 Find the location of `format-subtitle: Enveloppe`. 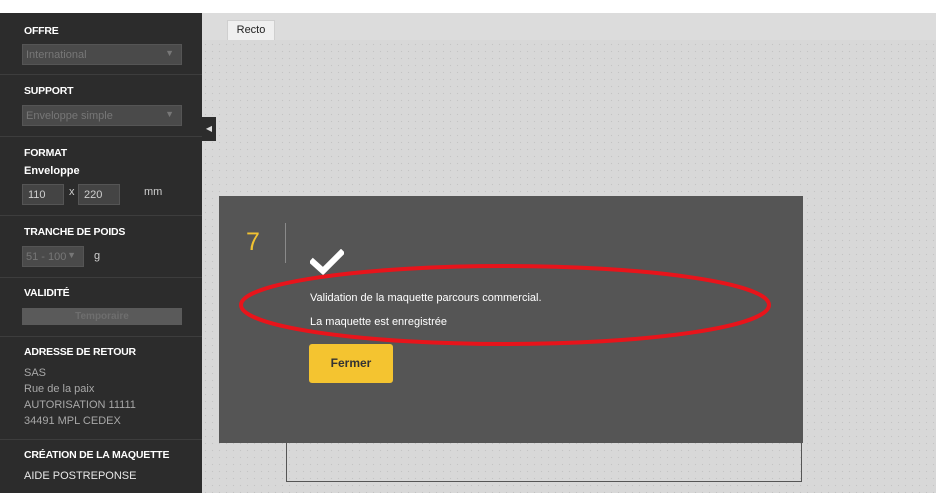

format-subtitle: Enveloppe is located at coordinates (52, 171).